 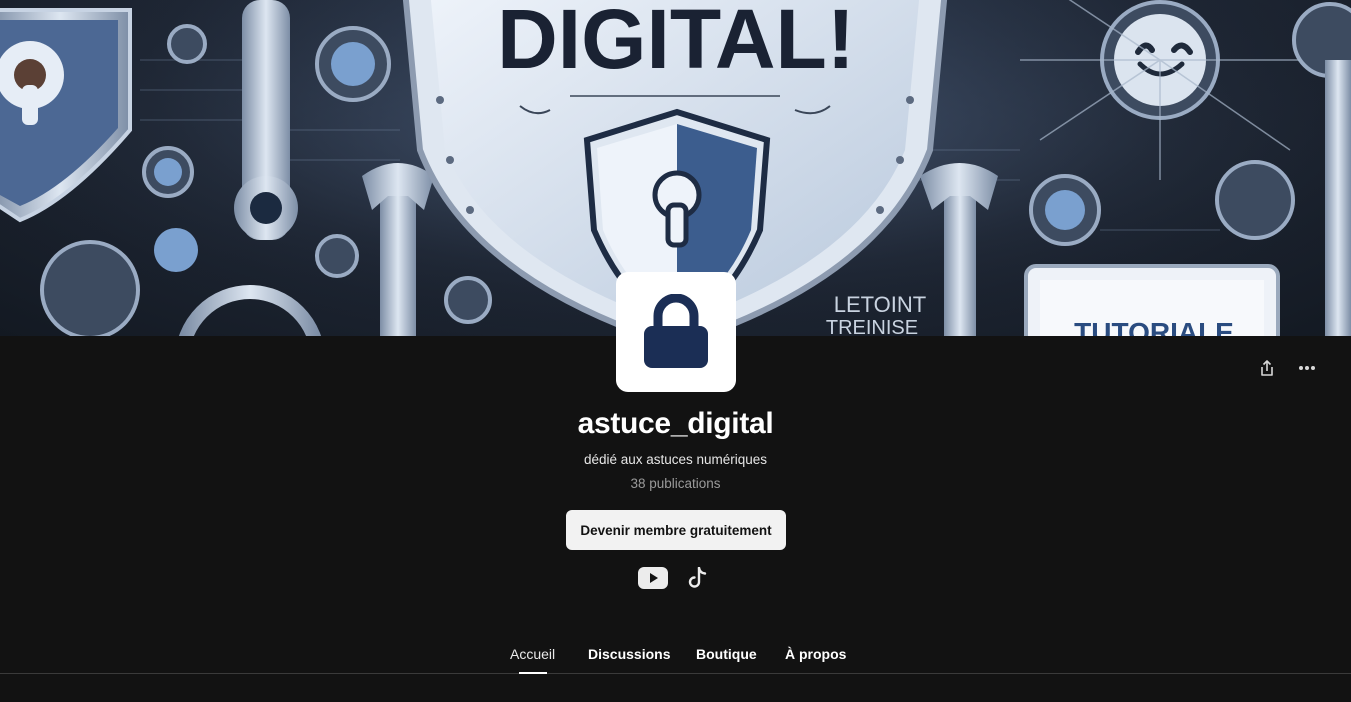 I want to click on banner-screen-text: TUTORIALE, so click(x=1154, y=326).